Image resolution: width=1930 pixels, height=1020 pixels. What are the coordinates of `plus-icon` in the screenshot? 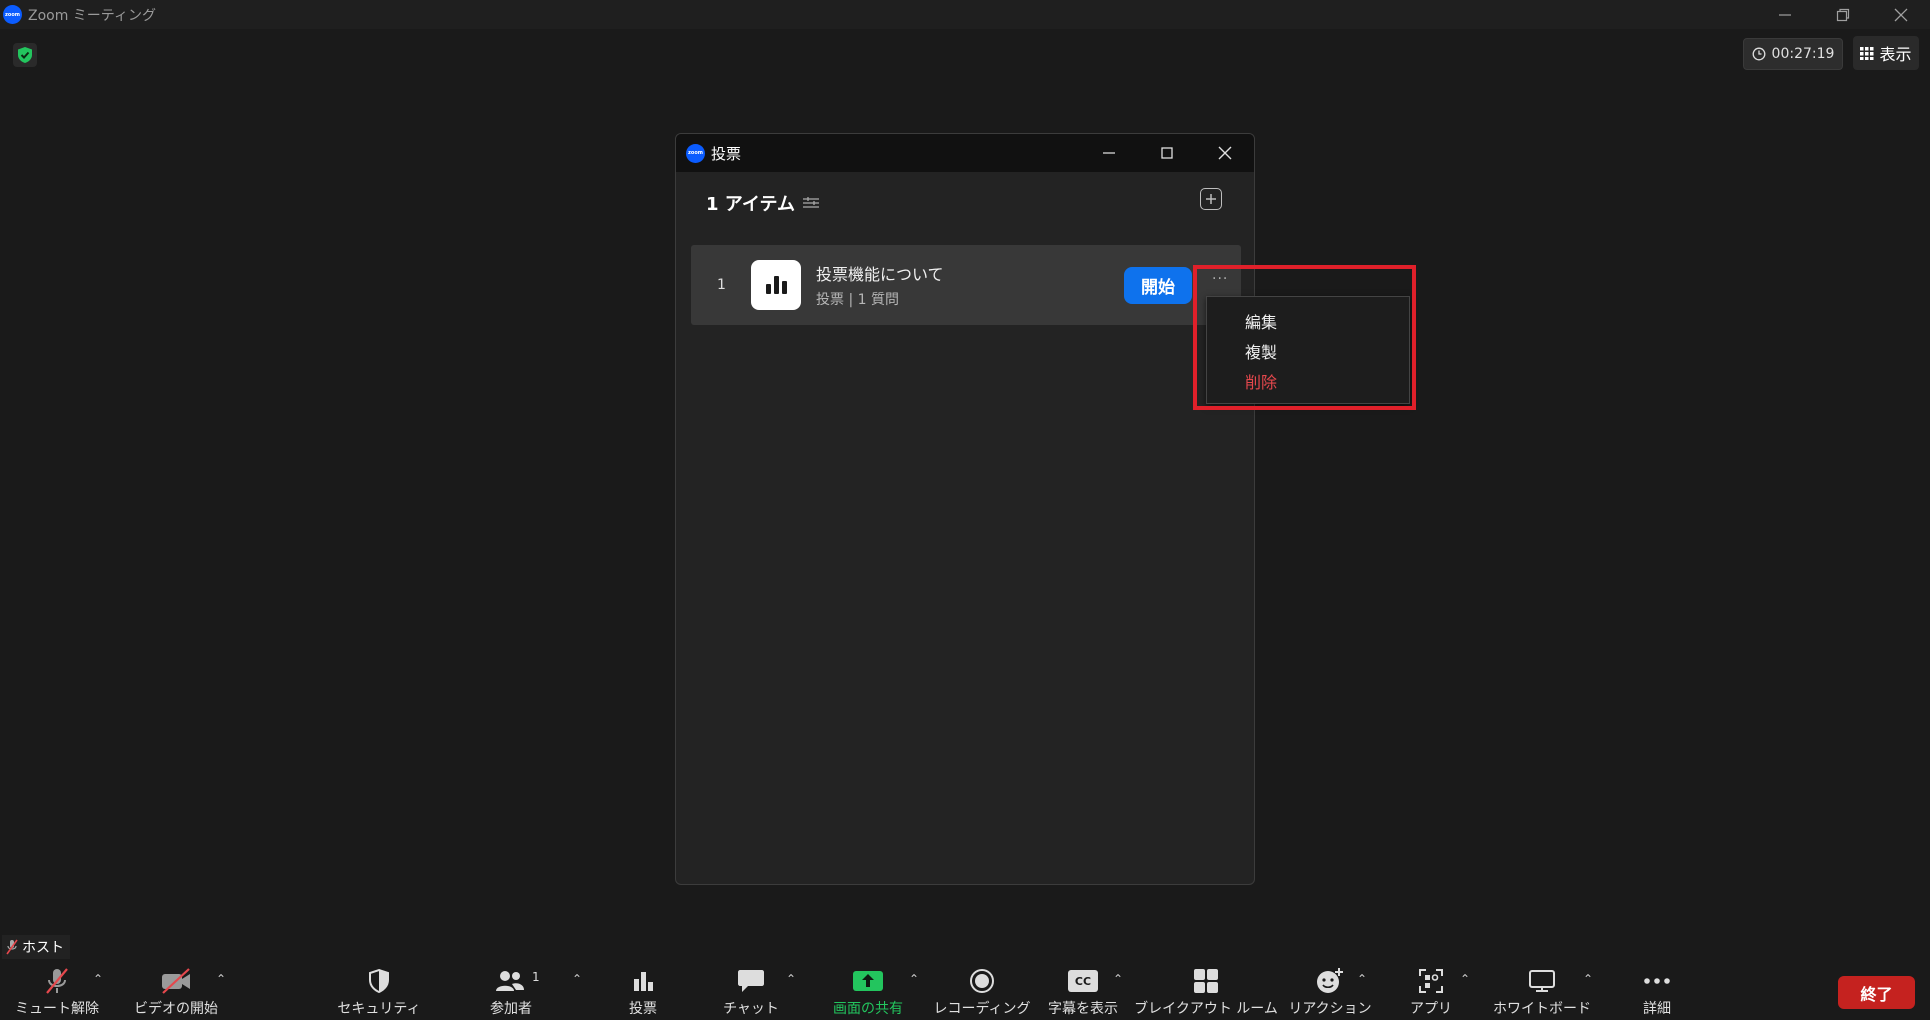 It's located at (1211, 199).